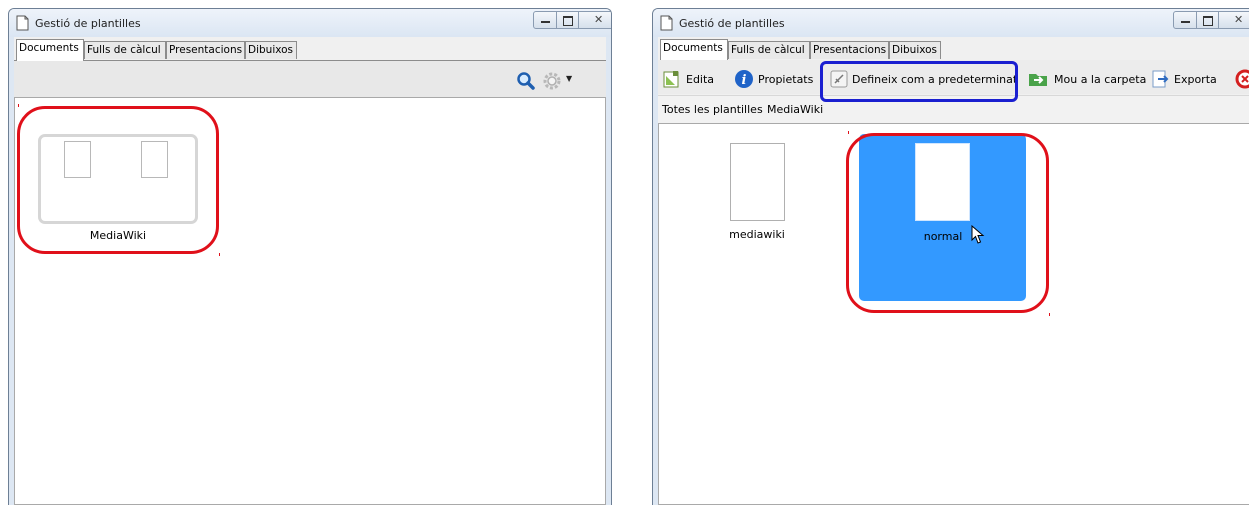 Image resolution: width=1249 pixels, height=505 pixels. What do you see at coordinates (786, 79) in the screenshot?
I see `properties-label: Propietats` at bounding box center [786, 79].